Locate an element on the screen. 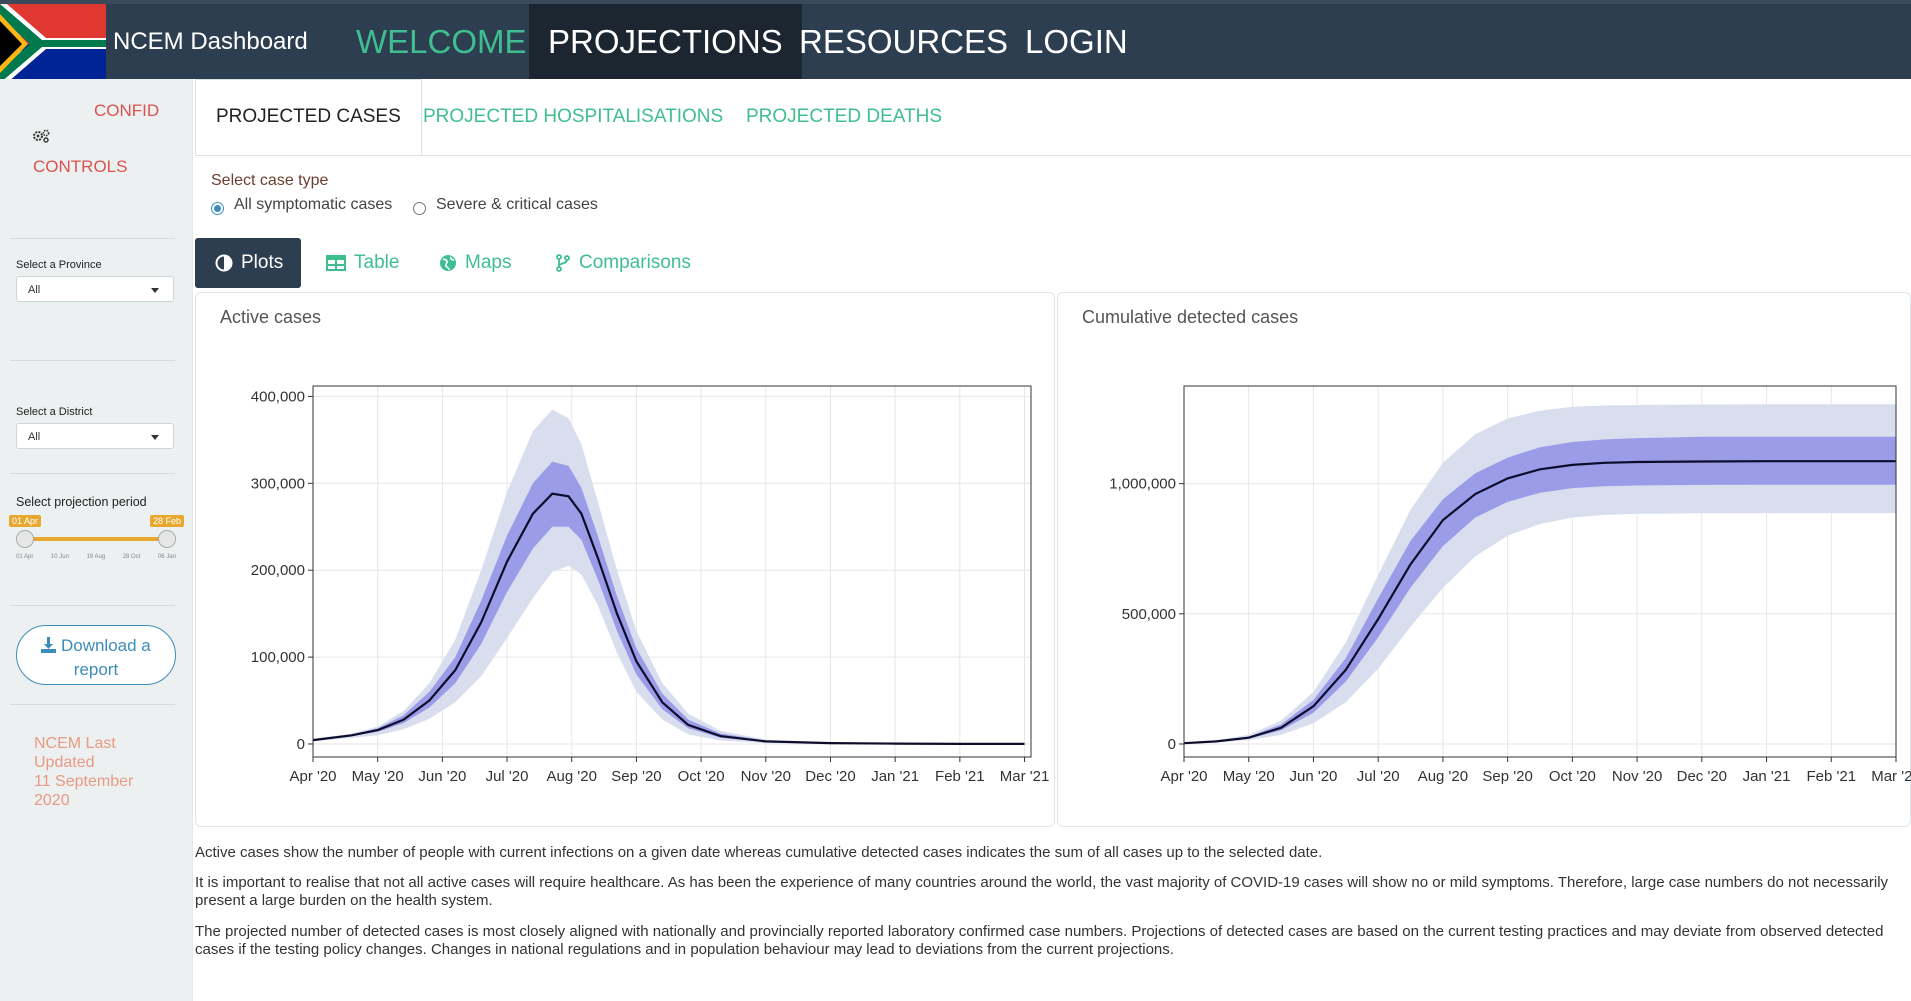  updated-line: 2020 is located at coordinates (52, 800).